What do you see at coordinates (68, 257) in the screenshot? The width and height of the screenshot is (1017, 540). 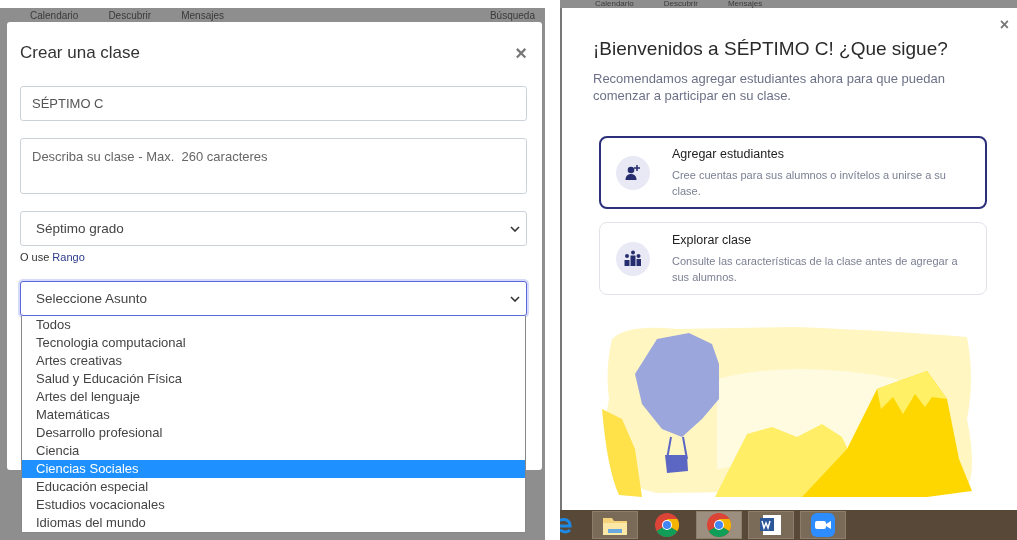 I see `range-link: Rango` at bounding box center [68, 257].